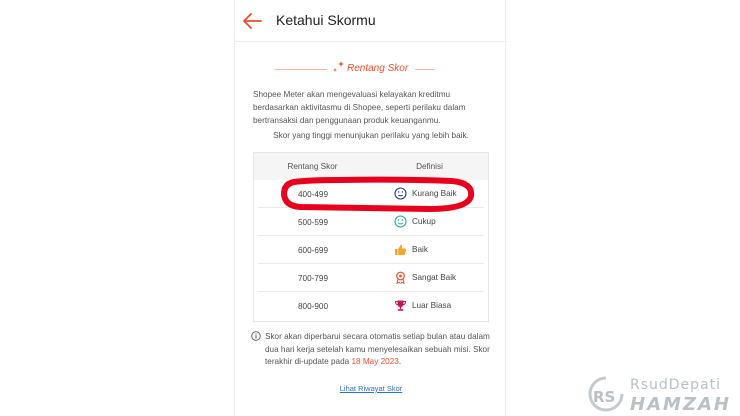 Image resolution: width=740 pixels, height=416 pixels. Describe the element at coordinates (432, 305) in the screenshot. I see `definition-label: Luar Biasa` at that location.